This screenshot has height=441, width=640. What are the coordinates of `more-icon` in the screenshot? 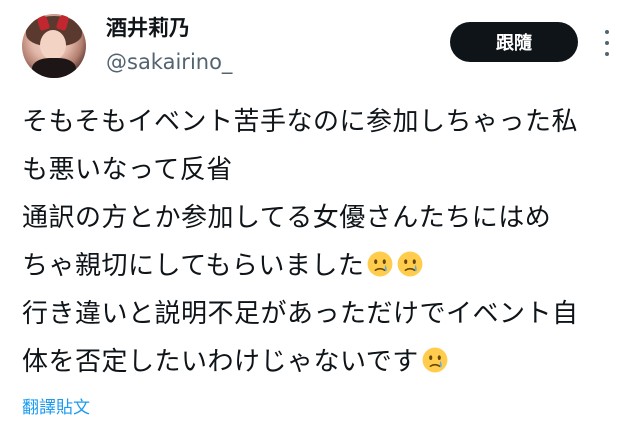 It's located at (607, 43).